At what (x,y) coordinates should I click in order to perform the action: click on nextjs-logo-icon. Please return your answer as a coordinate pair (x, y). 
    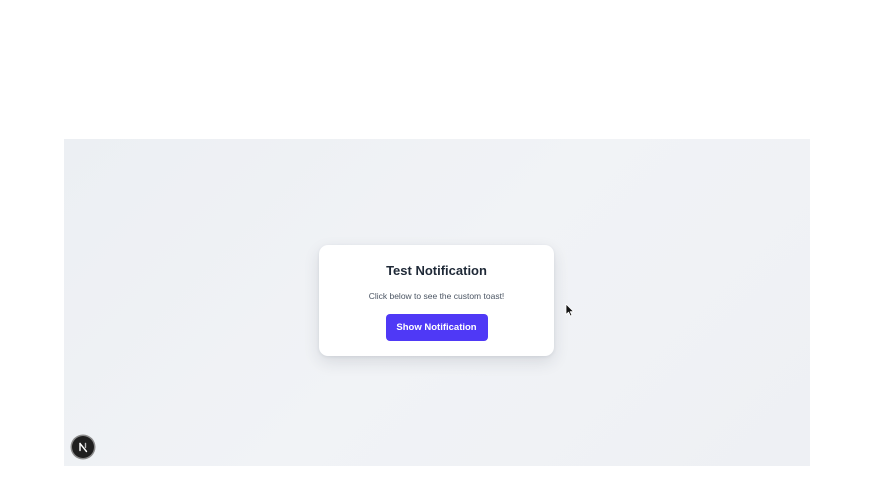
    Looking at the image, I should click on (83, 447).